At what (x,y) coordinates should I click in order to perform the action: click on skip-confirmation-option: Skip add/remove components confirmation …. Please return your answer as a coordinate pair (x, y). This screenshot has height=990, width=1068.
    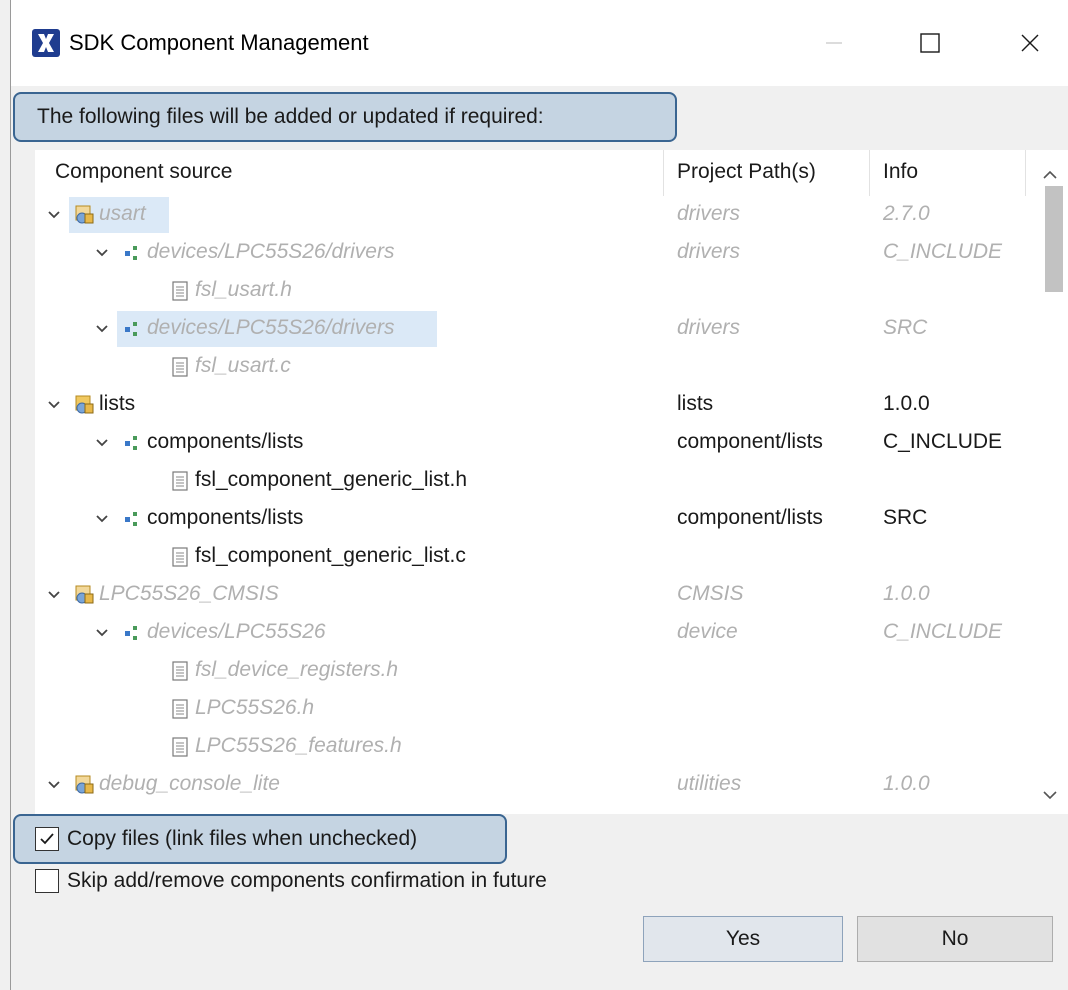
    Looking at the image, I should click on (291, 881).